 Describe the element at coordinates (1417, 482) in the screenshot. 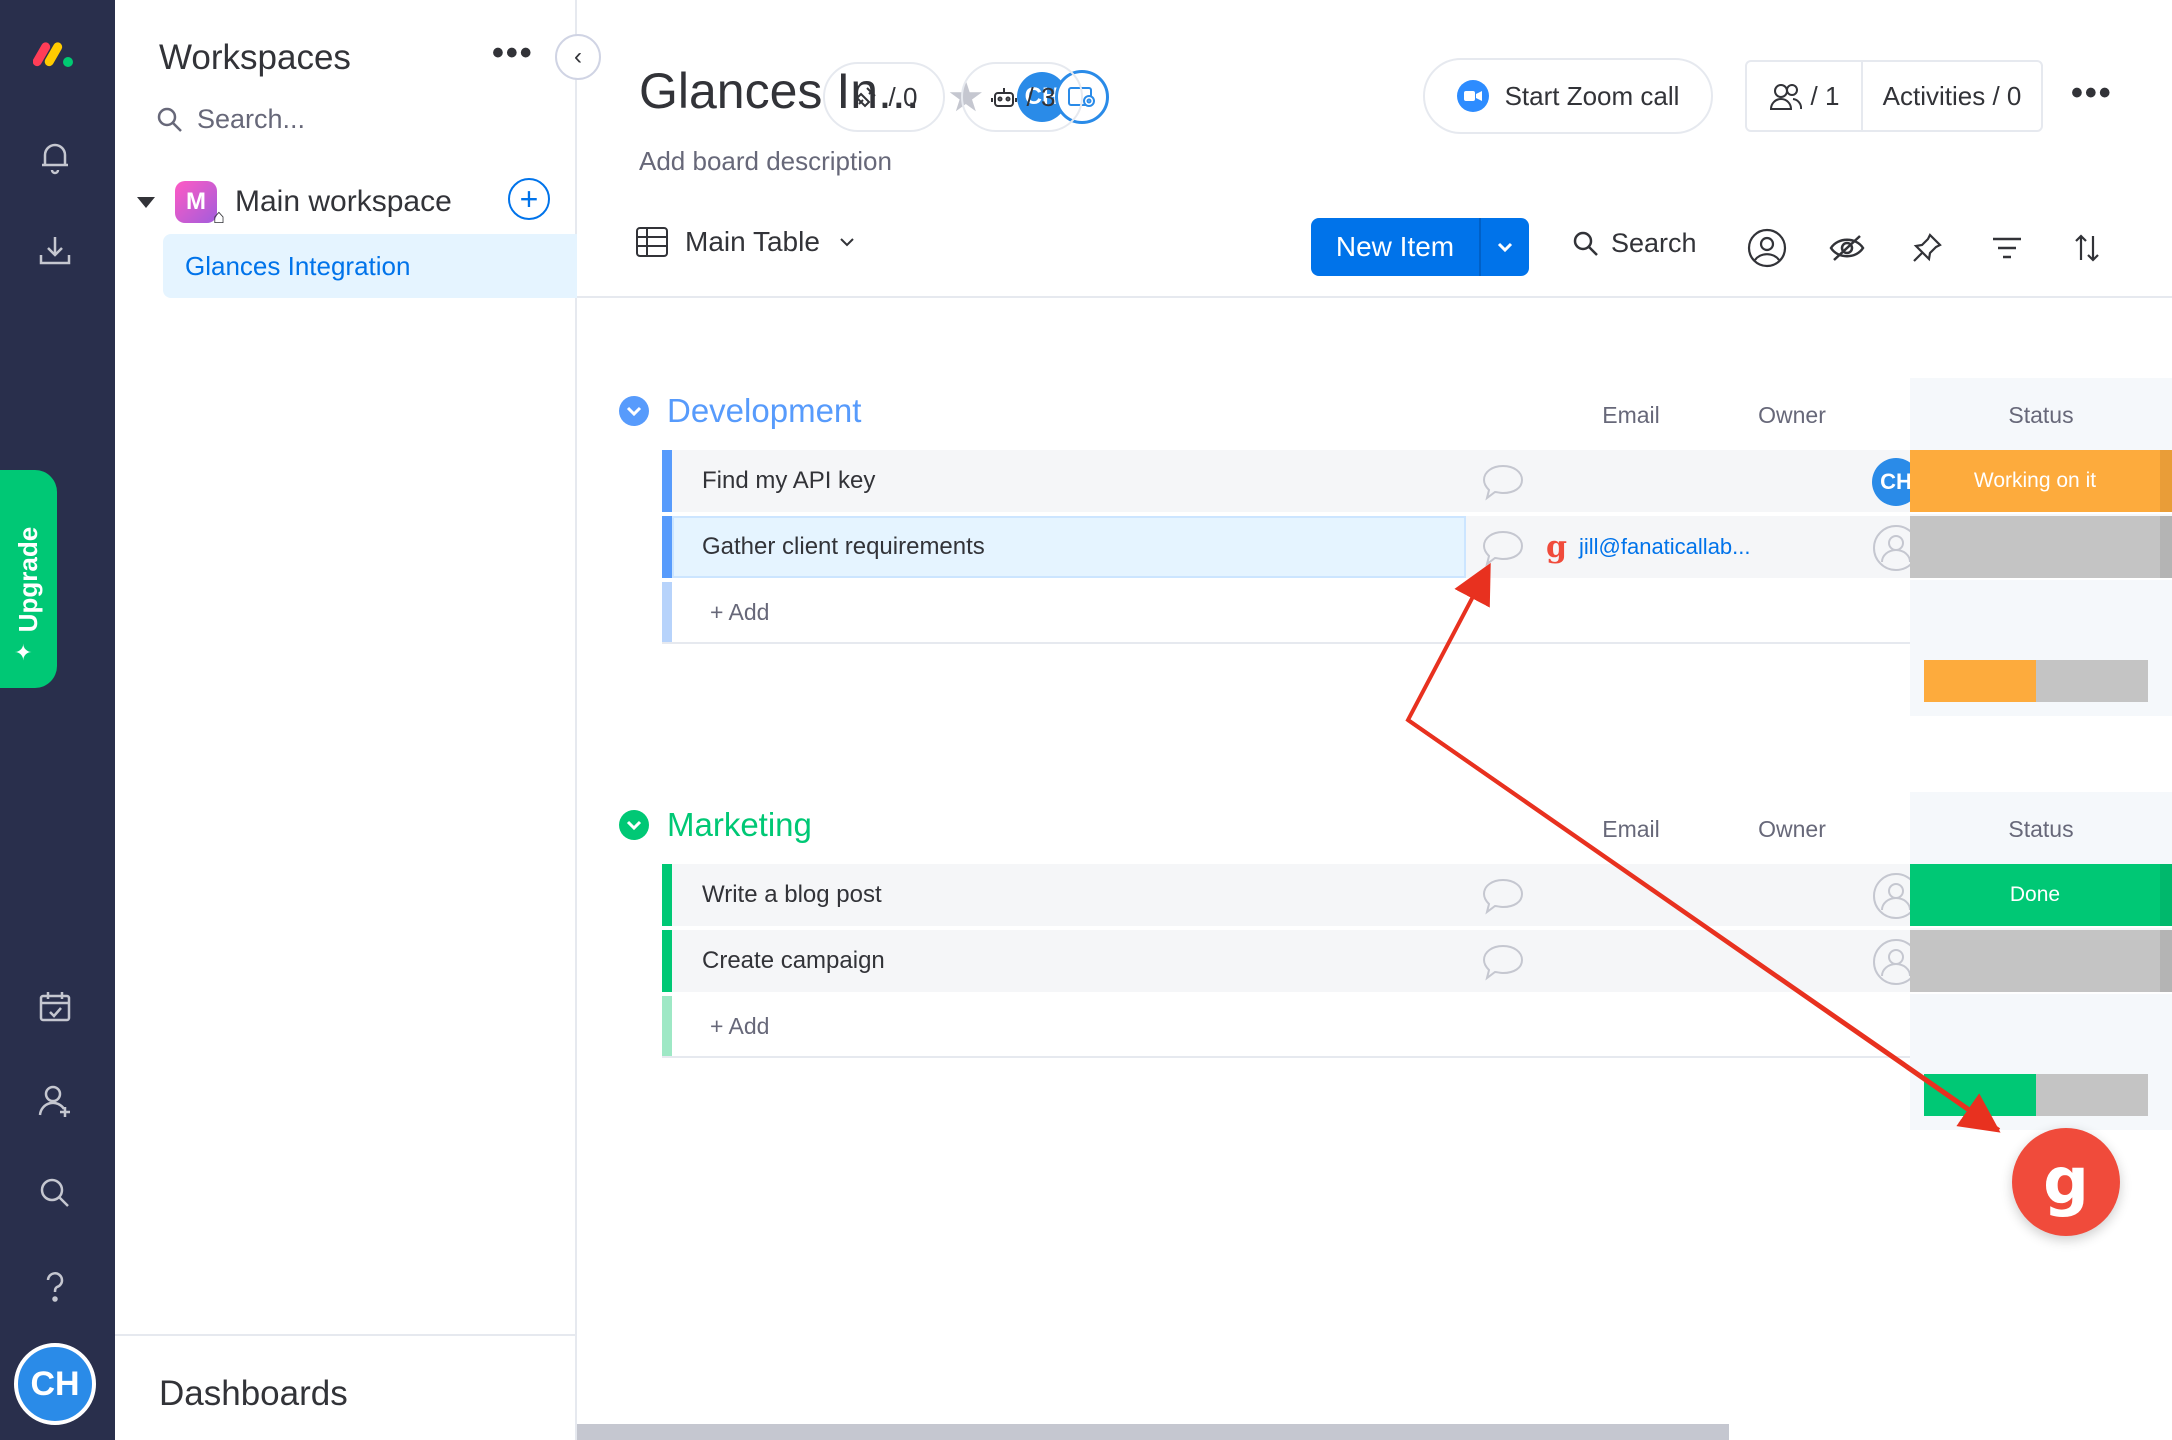

I see `table-row: Find my API key CH Working on it` at that location.